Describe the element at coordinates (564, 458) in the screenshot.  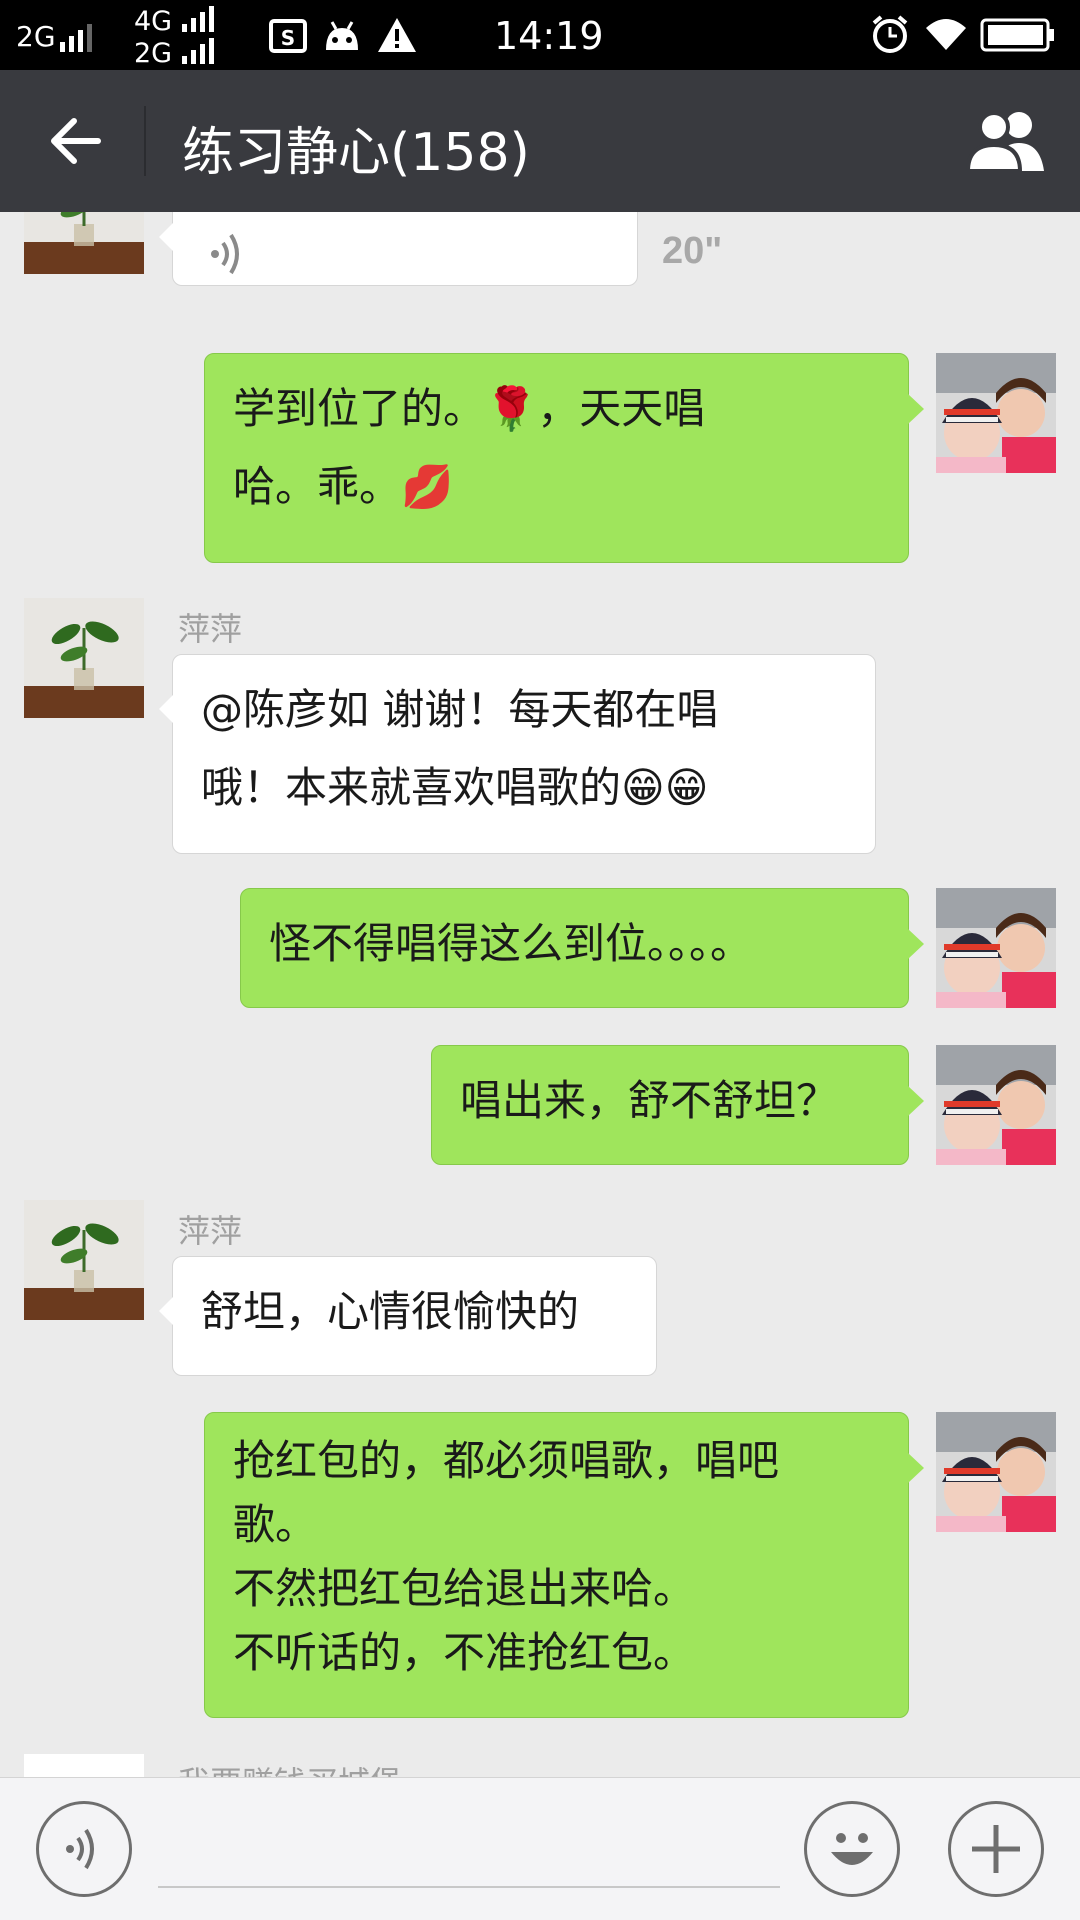
I see `message-bubble-self: 学到位了的。🌹，天天唱 哈。乖。💋` at that location.